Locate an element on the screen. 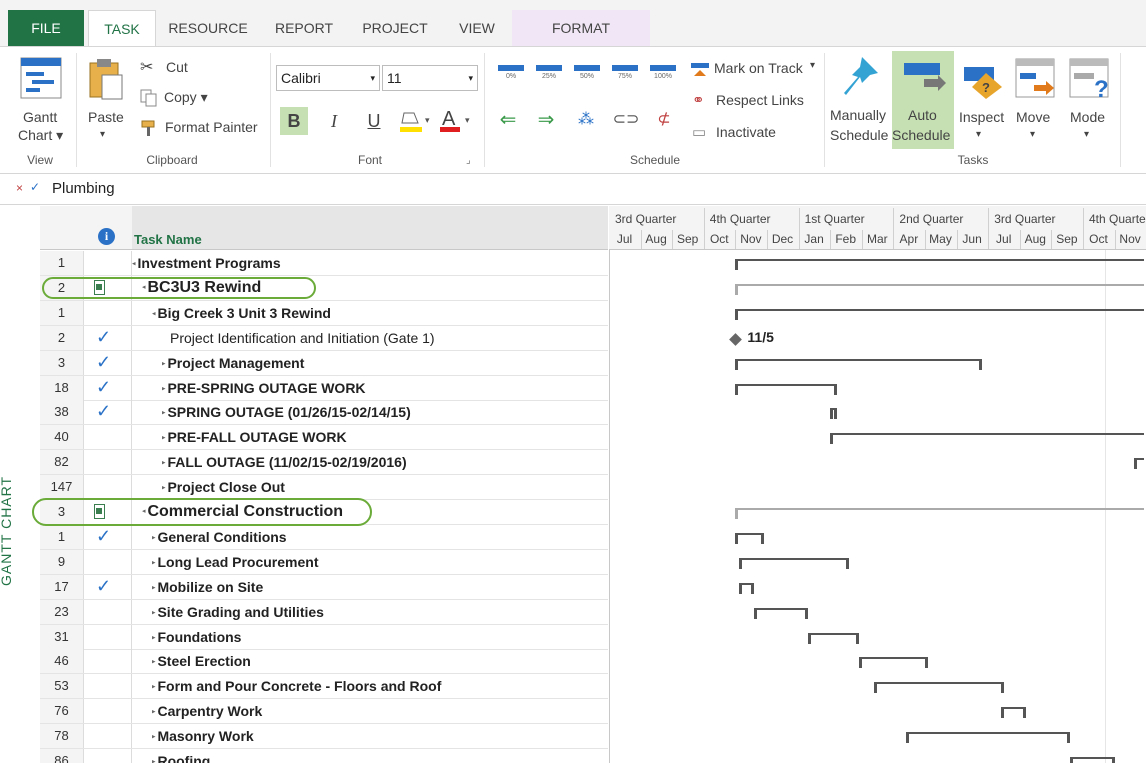 Image resolution: width=1146 pixels, height=763 pixels. percent-complete-button: 0% is located at coordinates (511, 74).